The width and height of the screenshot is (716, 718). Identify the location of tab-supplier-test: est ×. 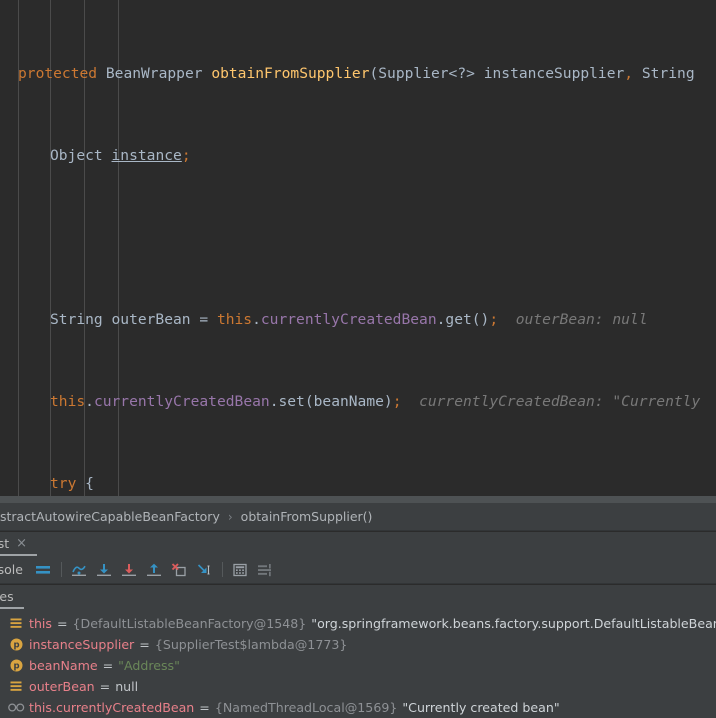
(19, 544).